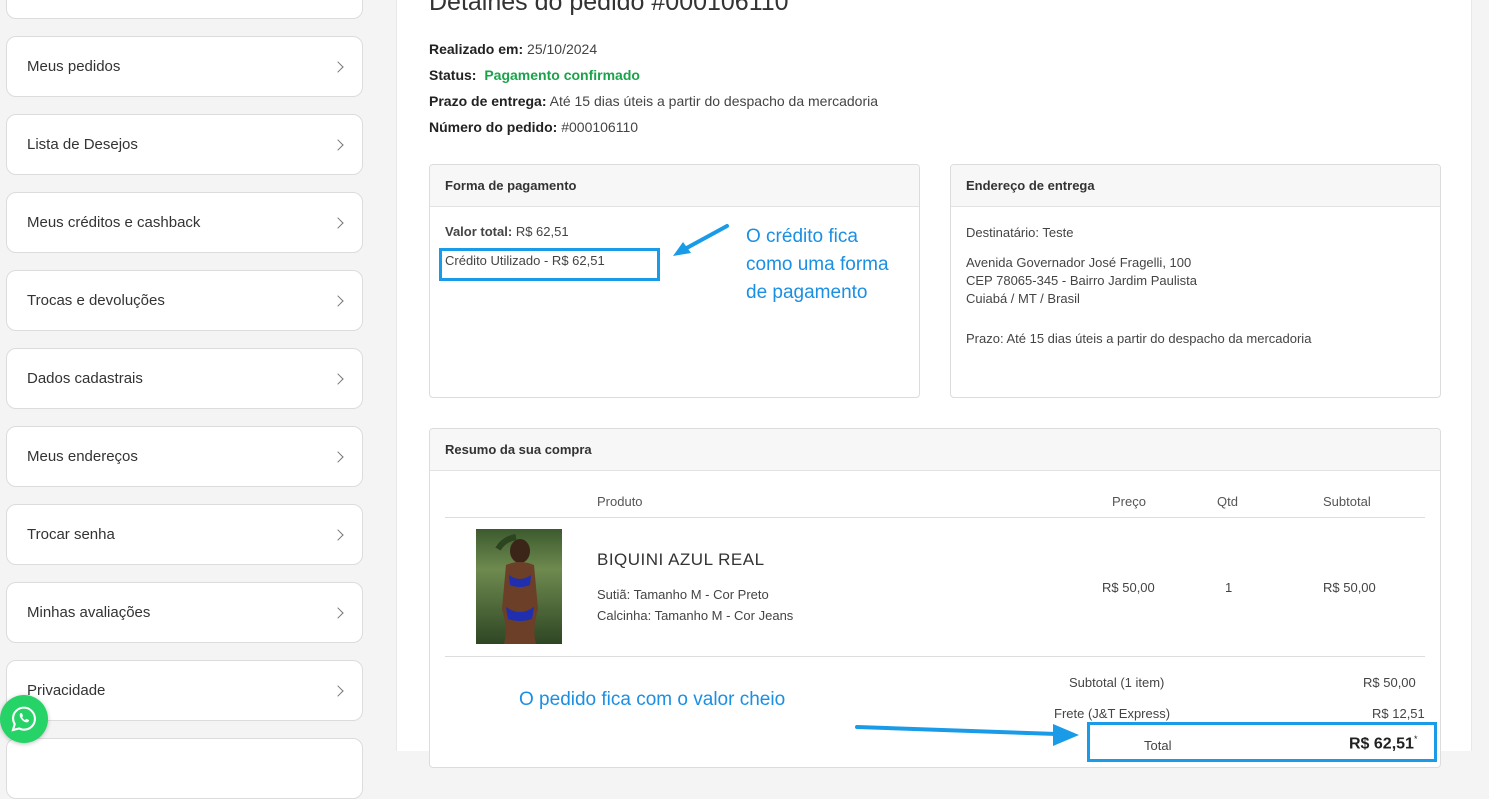 The height and width of the screenshot is (799, 1489). What do you see at coordinates (1262, 742) in the screenshot?
I see `total-highlight-box` at bounding box center [1262, 742].